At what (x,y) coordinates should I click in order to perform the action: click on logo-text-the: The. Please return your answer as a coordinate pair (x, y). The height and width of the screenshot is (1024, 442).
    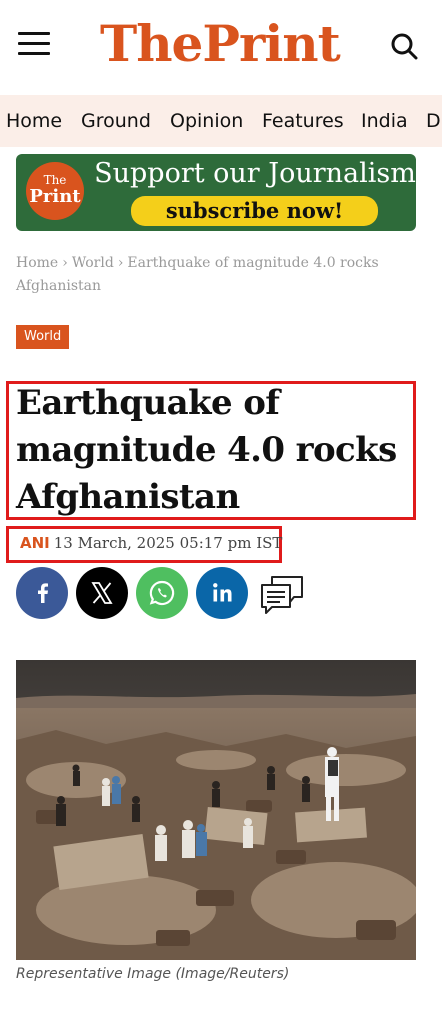
    Looking at the image, I should click on (151, 43).